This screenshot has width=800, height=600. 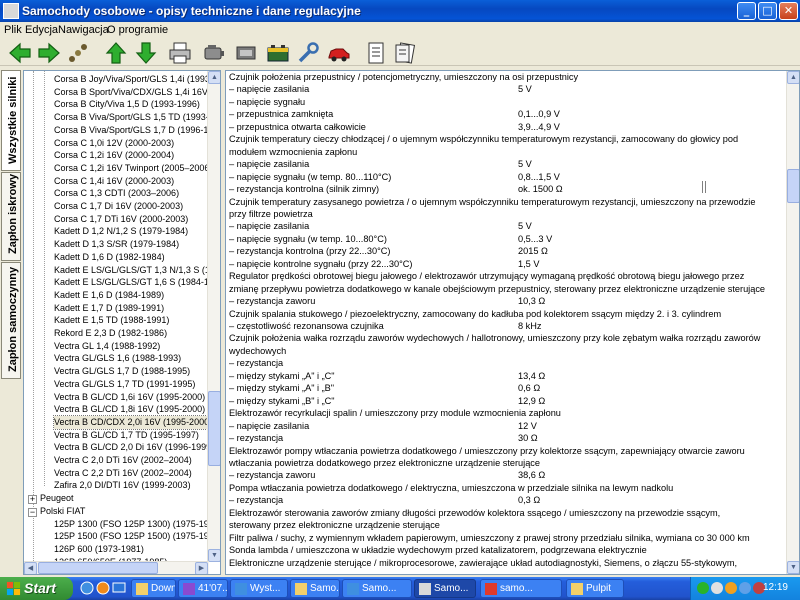 I want to click on tab-zaplon-samoczynny: Zapłon samoczynny, so click(x=11, y=320).